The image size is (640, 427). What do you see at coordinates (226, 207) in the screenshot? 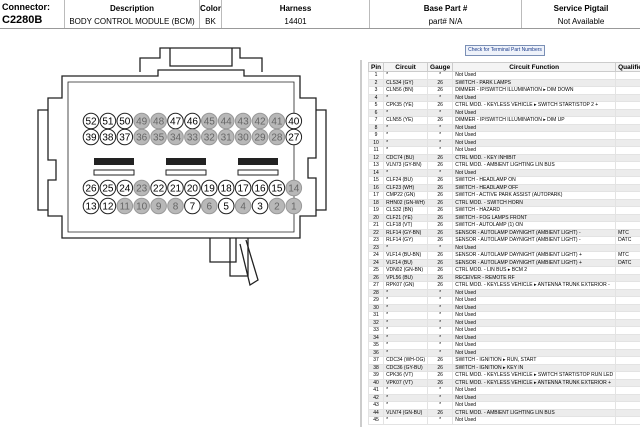
I see `pin-label: 5` at bounding box center [226, 207].